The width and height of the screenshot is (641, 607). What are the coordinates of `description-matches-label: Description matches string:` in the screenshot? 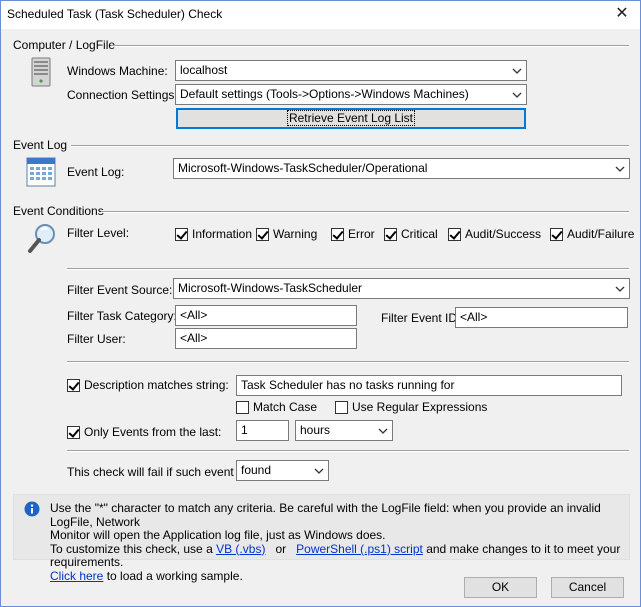 It's located at (156, 385).